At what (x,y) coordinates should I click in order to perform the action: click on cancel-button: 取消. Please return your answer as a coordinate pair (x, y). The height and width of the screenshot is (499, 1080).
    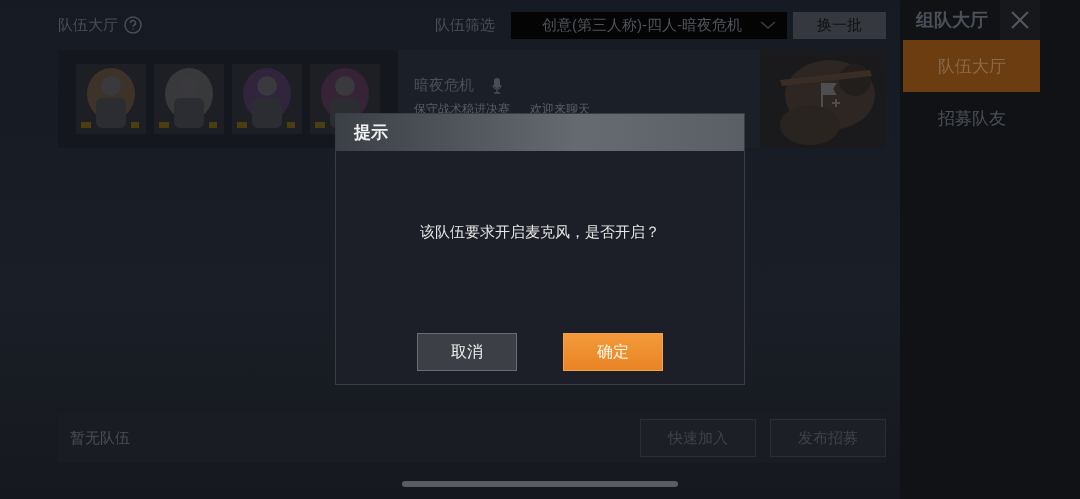
    Looking at the image, I should click on (467, 352).